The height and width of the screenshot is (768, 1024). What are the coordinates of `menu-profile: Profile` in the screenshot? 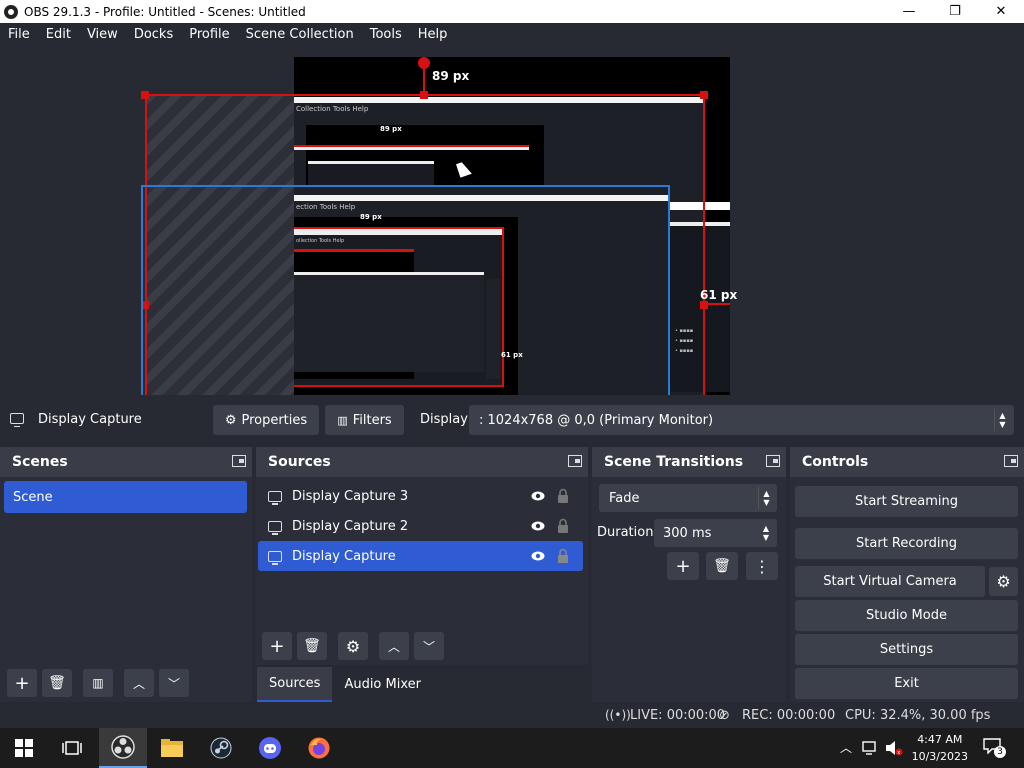 It's located at (209, 35).